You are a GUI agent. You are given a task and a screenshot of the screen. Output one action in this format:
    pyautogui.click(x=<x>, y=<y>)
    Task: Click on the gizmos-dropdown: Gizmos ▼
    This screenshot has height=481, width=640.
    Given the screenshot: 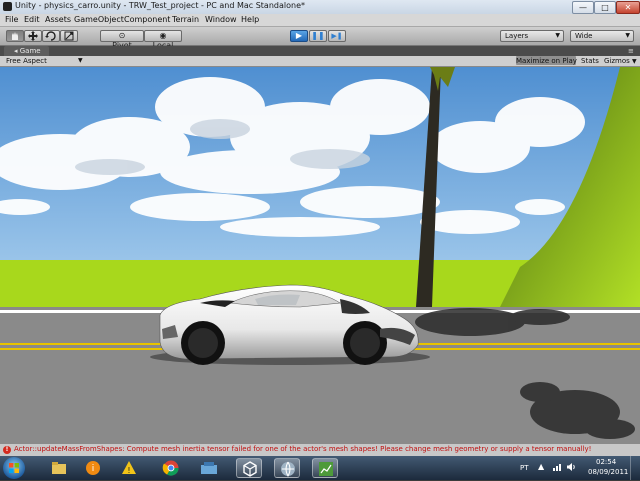 What is the action you would take?
    pyautogui.click(x=620, y=61)
    